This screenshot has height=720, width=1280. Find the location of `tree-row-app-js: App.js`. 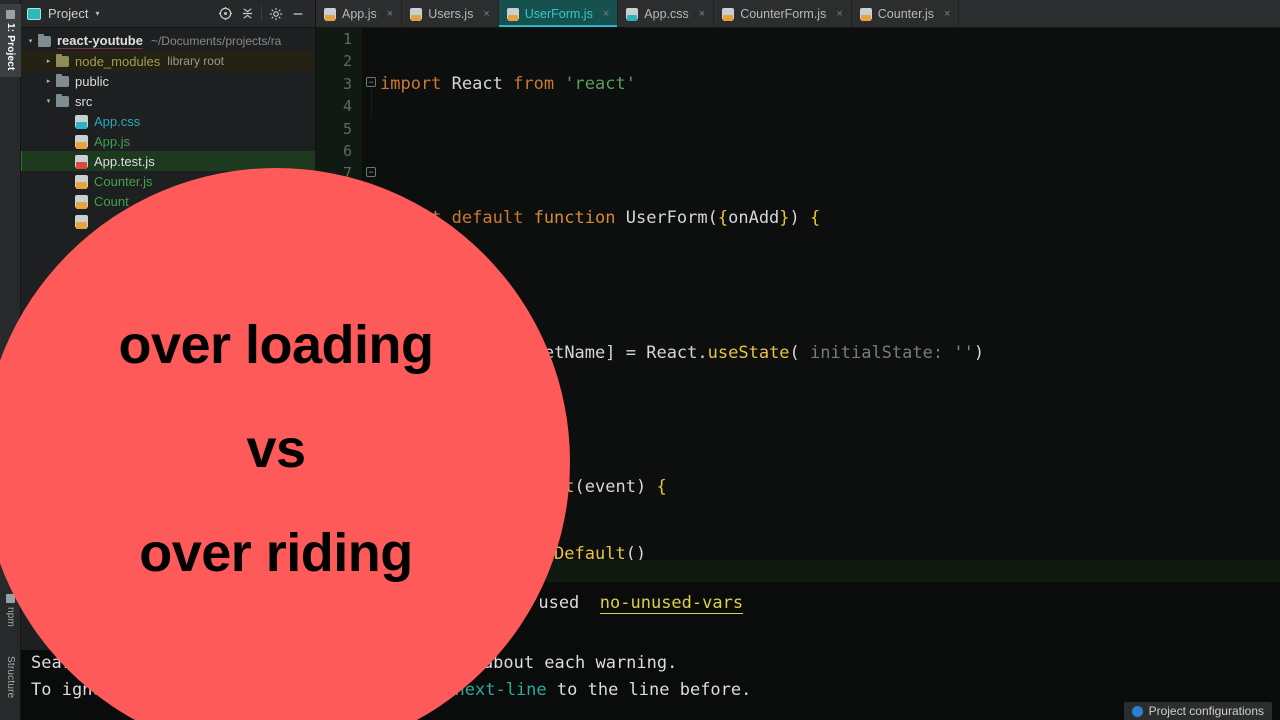

tree-row-app-js: App.js is located at coordinates (168, 141).